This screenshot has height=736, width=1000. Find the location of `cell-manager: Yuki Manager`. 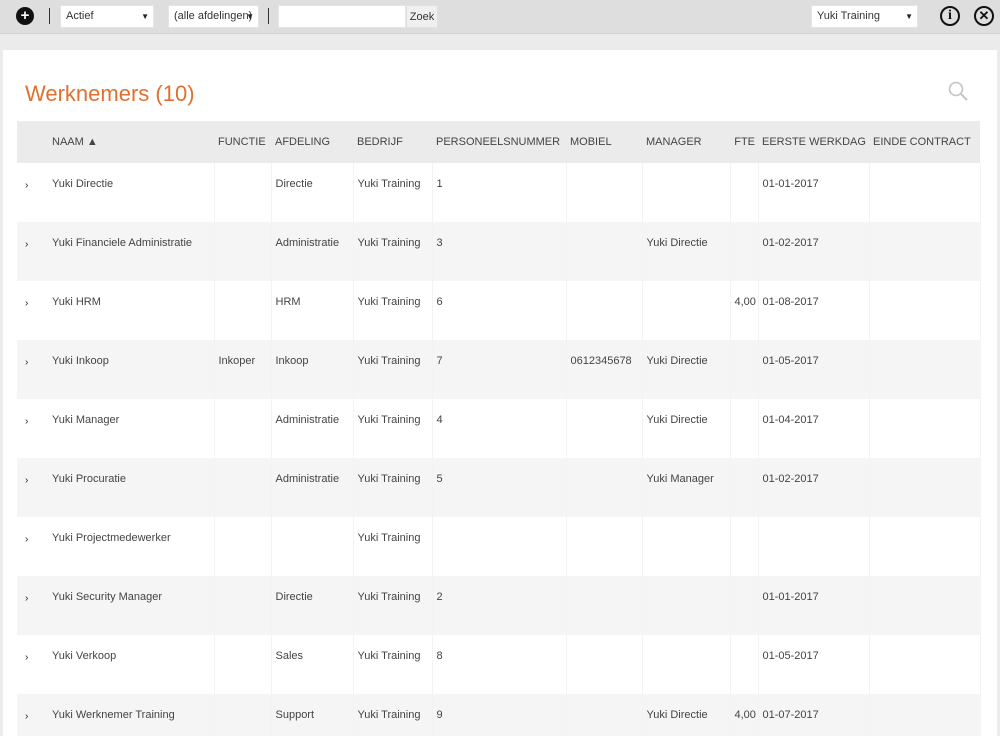

cell-manager: Yuki Manager is located at coordinates (686, 487).